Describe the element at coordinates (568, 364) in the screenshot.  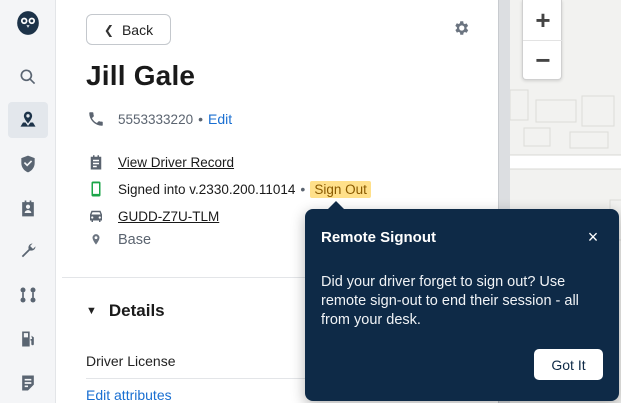
I see `got-it-button: Got It` at that location.